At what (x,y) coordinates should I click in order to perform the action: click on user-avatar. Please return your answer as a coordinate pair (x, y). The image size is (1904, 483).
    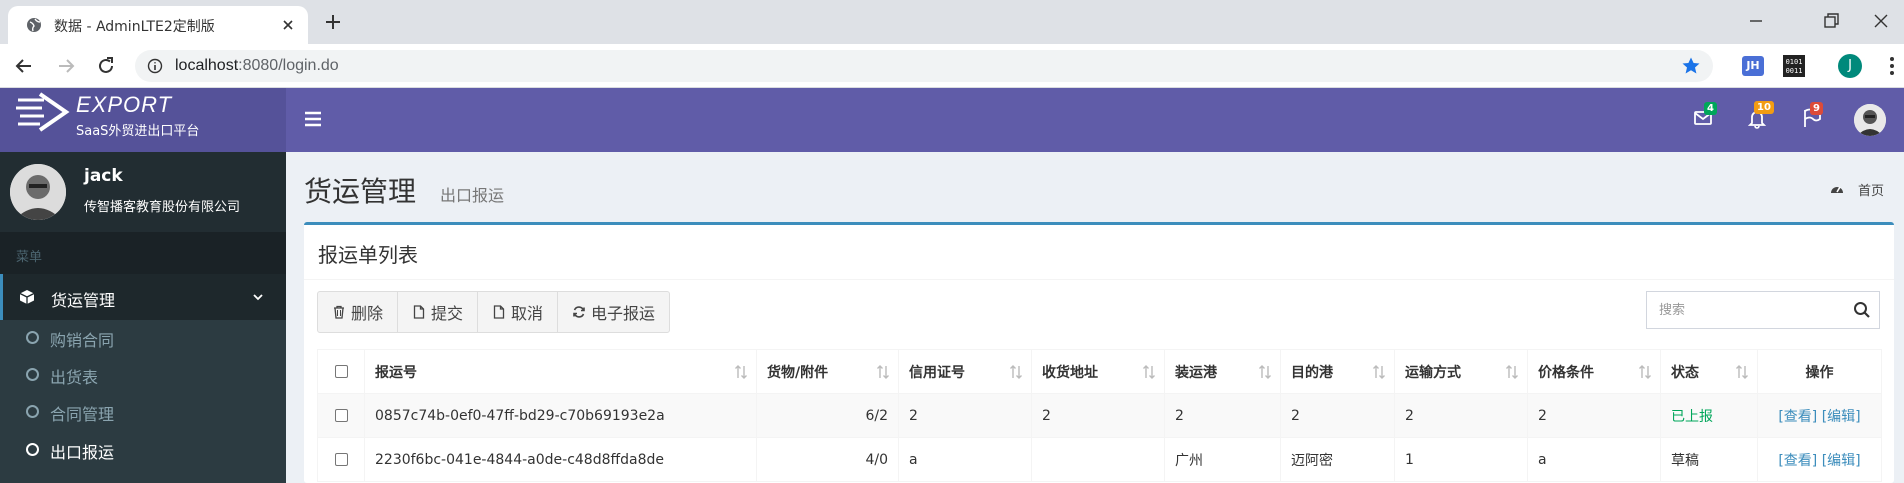
    Looking at the image, I should click on (1870, 120).